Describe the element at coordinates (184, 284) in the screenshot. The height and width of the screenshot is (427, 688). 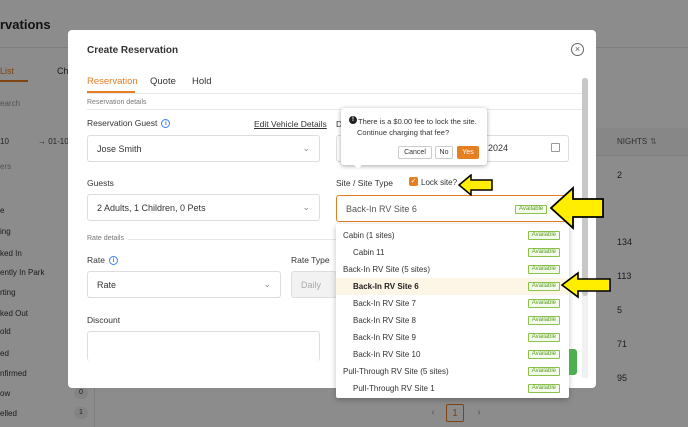
I see `rate-select: Rate ⌄` at that location.